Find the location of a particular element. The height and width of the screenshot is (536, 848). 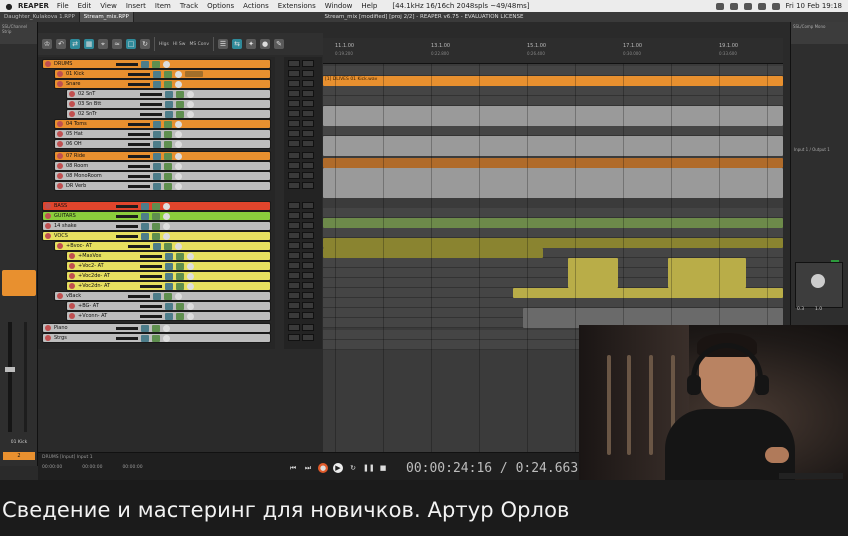

menu-edit: Edit is located at coordinates (85, 6).